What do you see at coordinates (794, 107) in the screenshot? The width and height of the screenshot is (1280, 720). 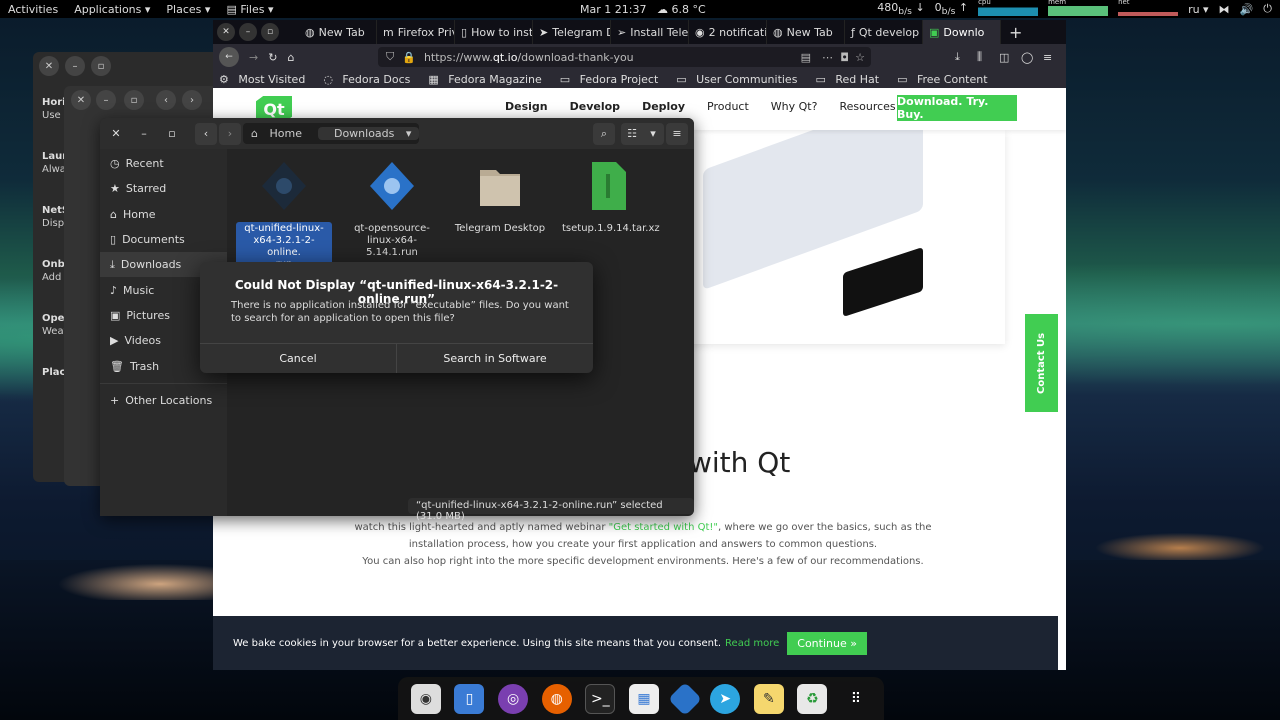 I see `nav-why-qt: Why Qt?` at bounding box center [794, 107].